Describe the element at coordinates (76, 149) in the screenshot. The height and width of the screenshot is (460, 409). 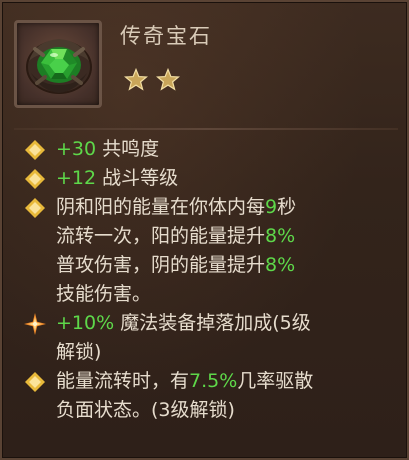
I see `attribute-value: +30` at that location.